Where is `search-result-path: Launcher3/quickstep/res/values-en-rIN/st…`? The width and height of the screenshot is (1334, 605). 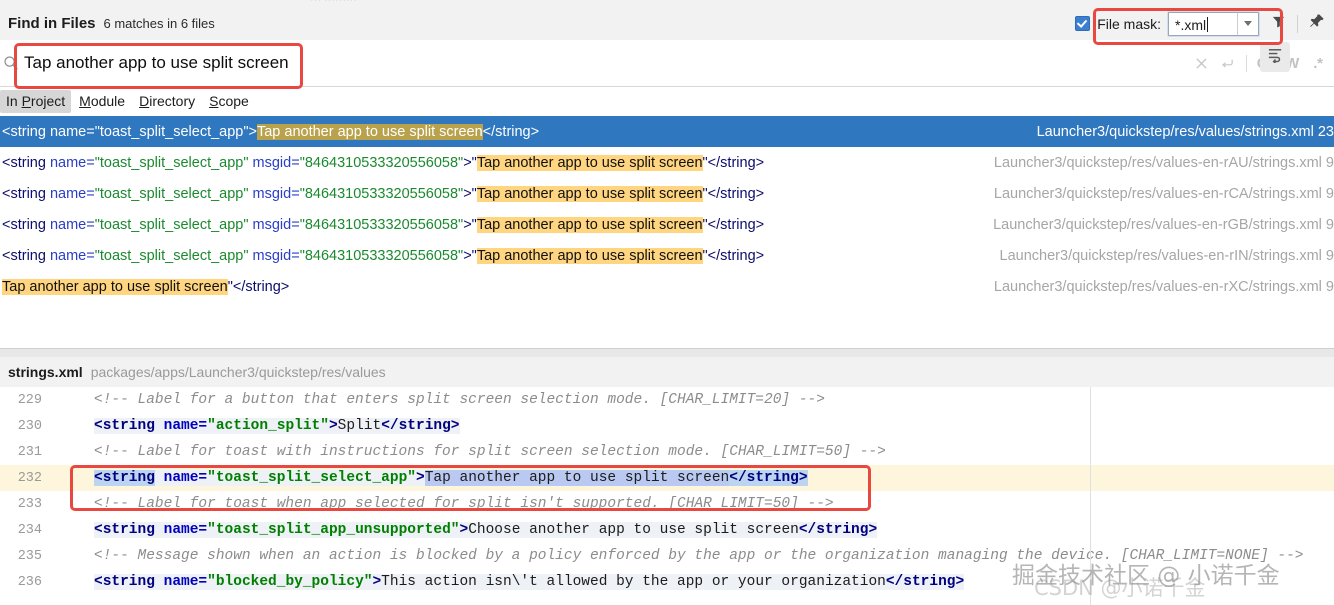 search-result-path: Launcher3/quickstep/res/values-en-rIN/st… is located at coordinates (1166, 255).